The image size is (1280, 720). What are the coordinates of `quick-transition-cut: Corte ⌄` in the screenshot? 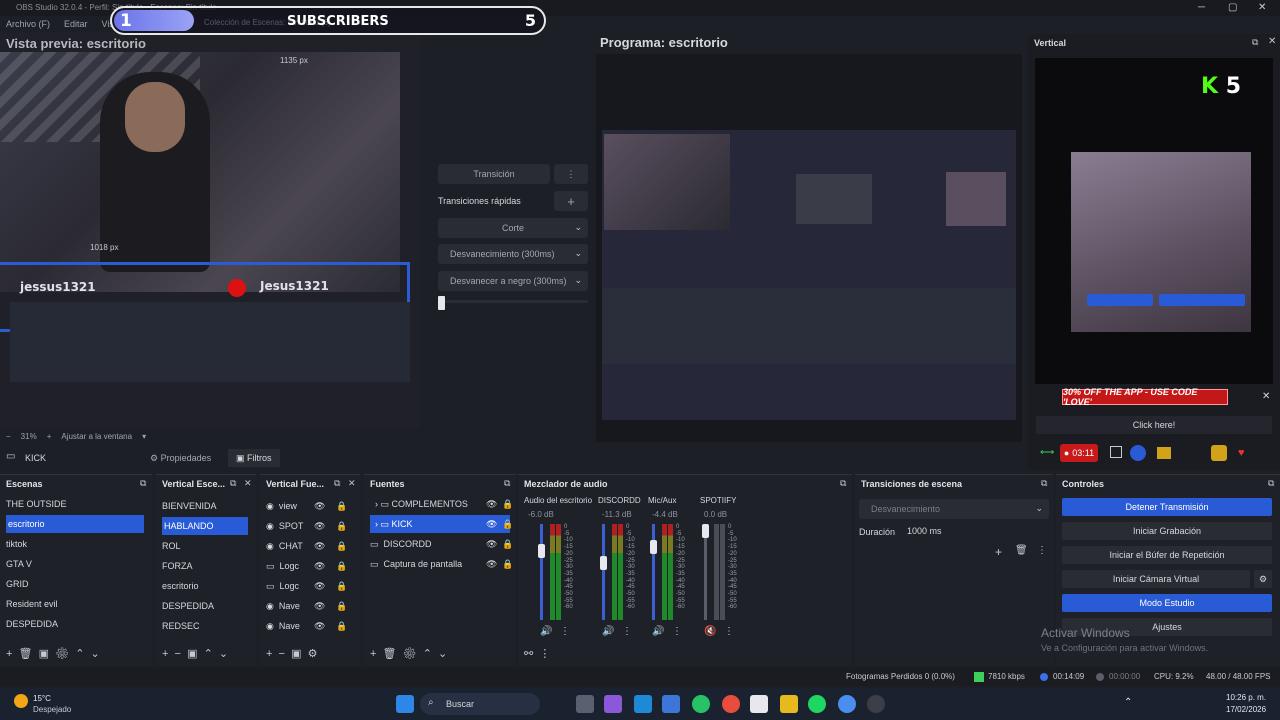 It's located at (513, 228).